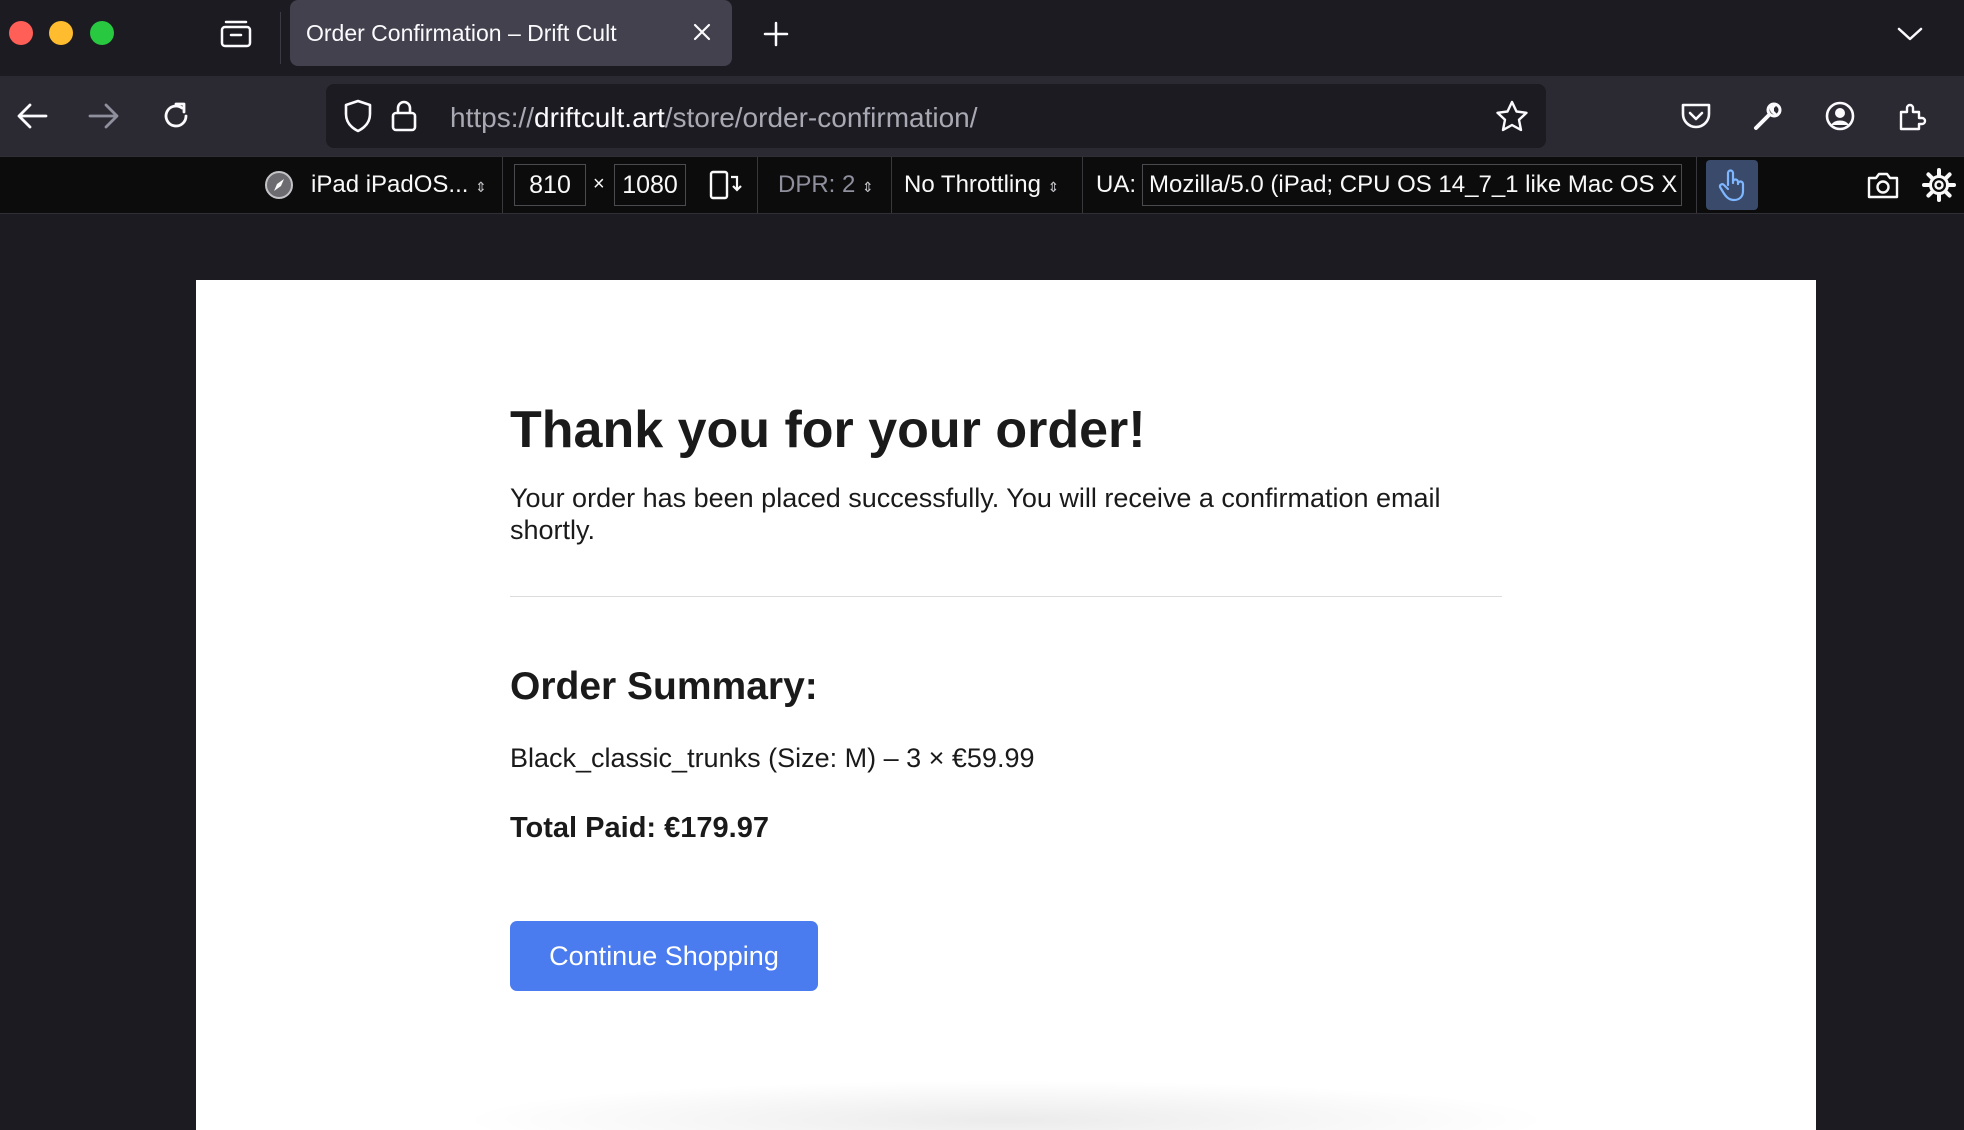 This screenshot has height=1130, width=1964. I want to click on account-button, so click(1840, 116).